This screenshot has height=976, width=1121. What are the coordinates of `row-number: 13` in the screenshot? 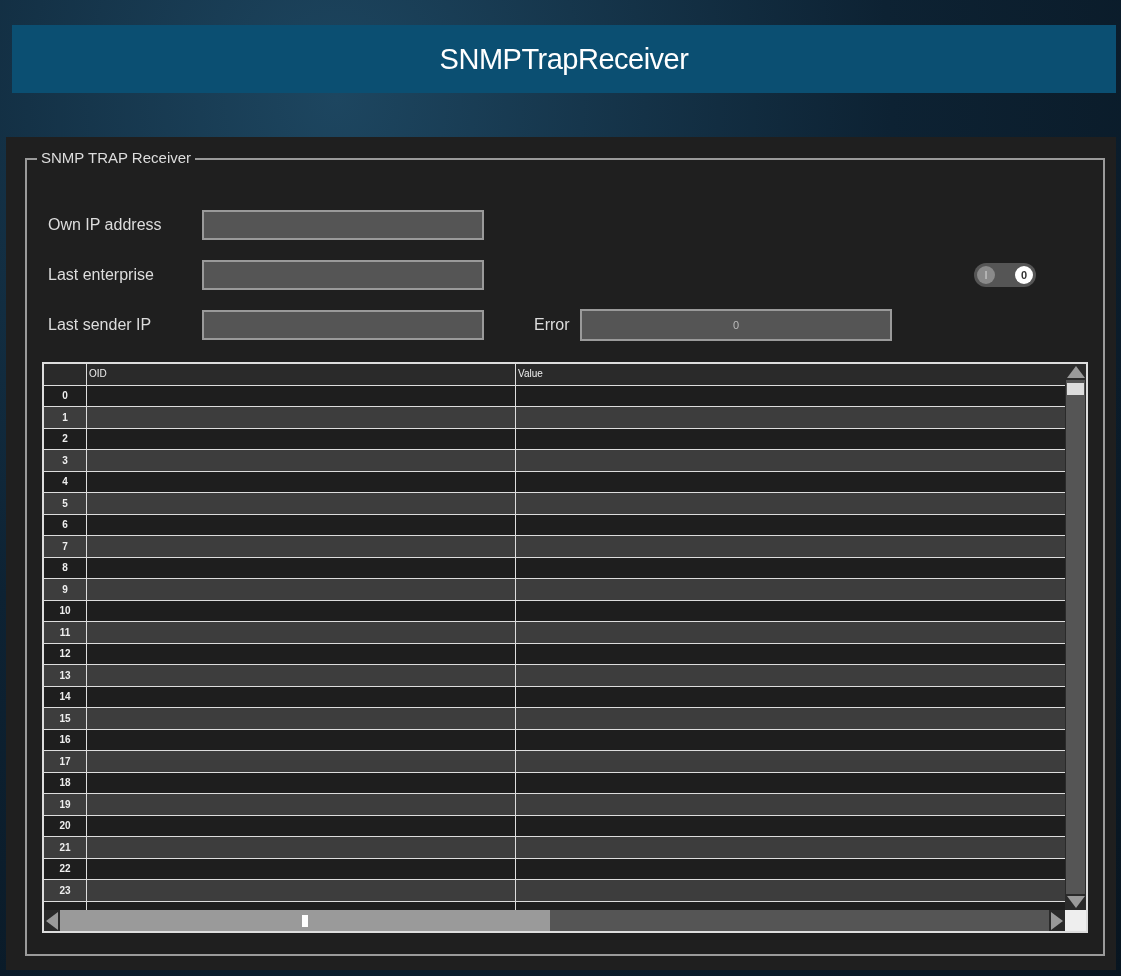 It's located at (65, 675).